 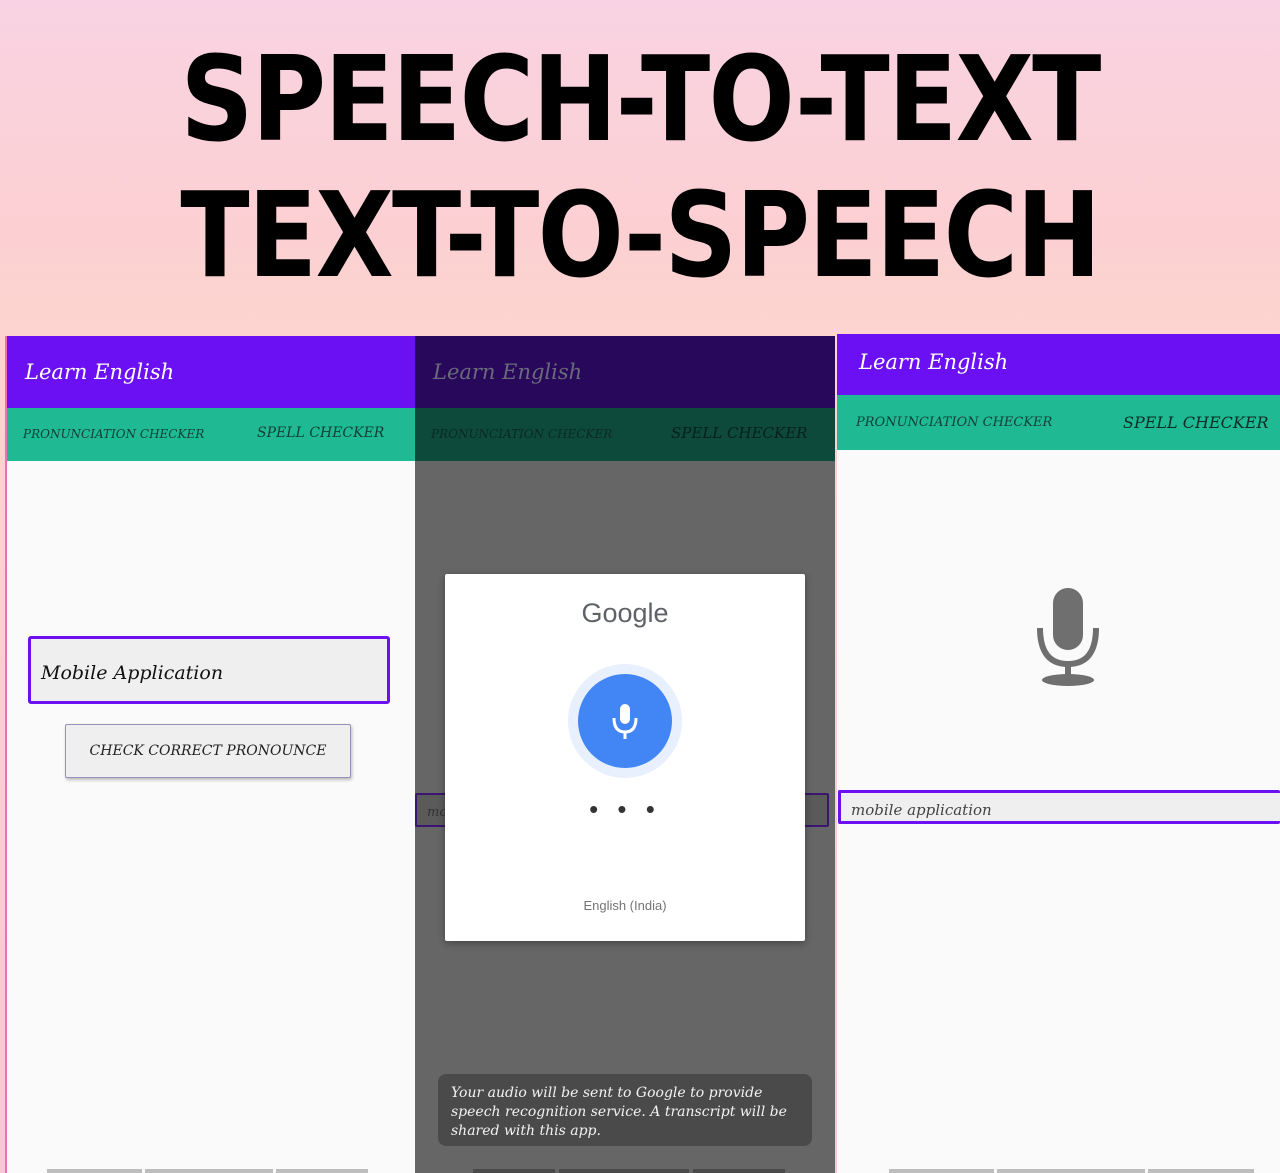 What do you see at coordinates (625, 809) in the screenshot?
I see `listening-dots: • • •` at bounding box center [625, 809].